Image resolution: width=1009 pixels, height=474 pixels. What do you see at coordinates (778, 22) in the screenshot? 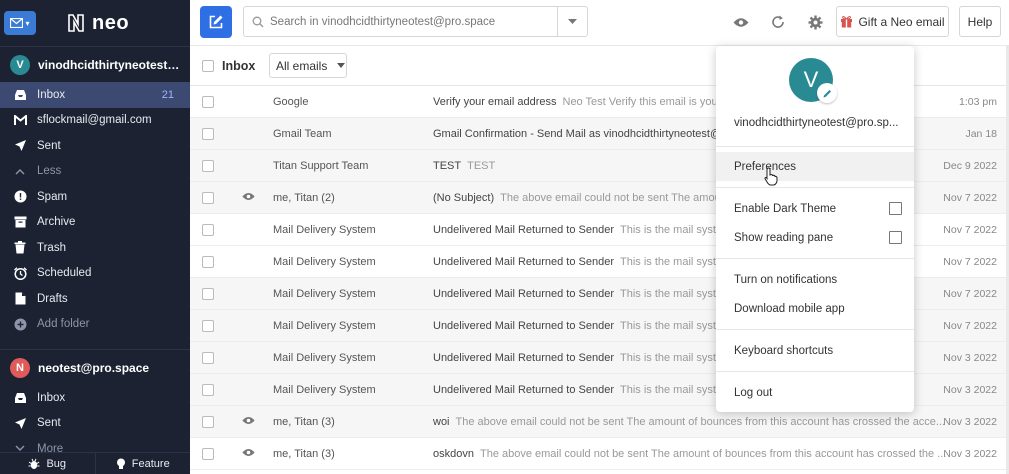
I see `refresh-button` at bounding box center [778, 22].